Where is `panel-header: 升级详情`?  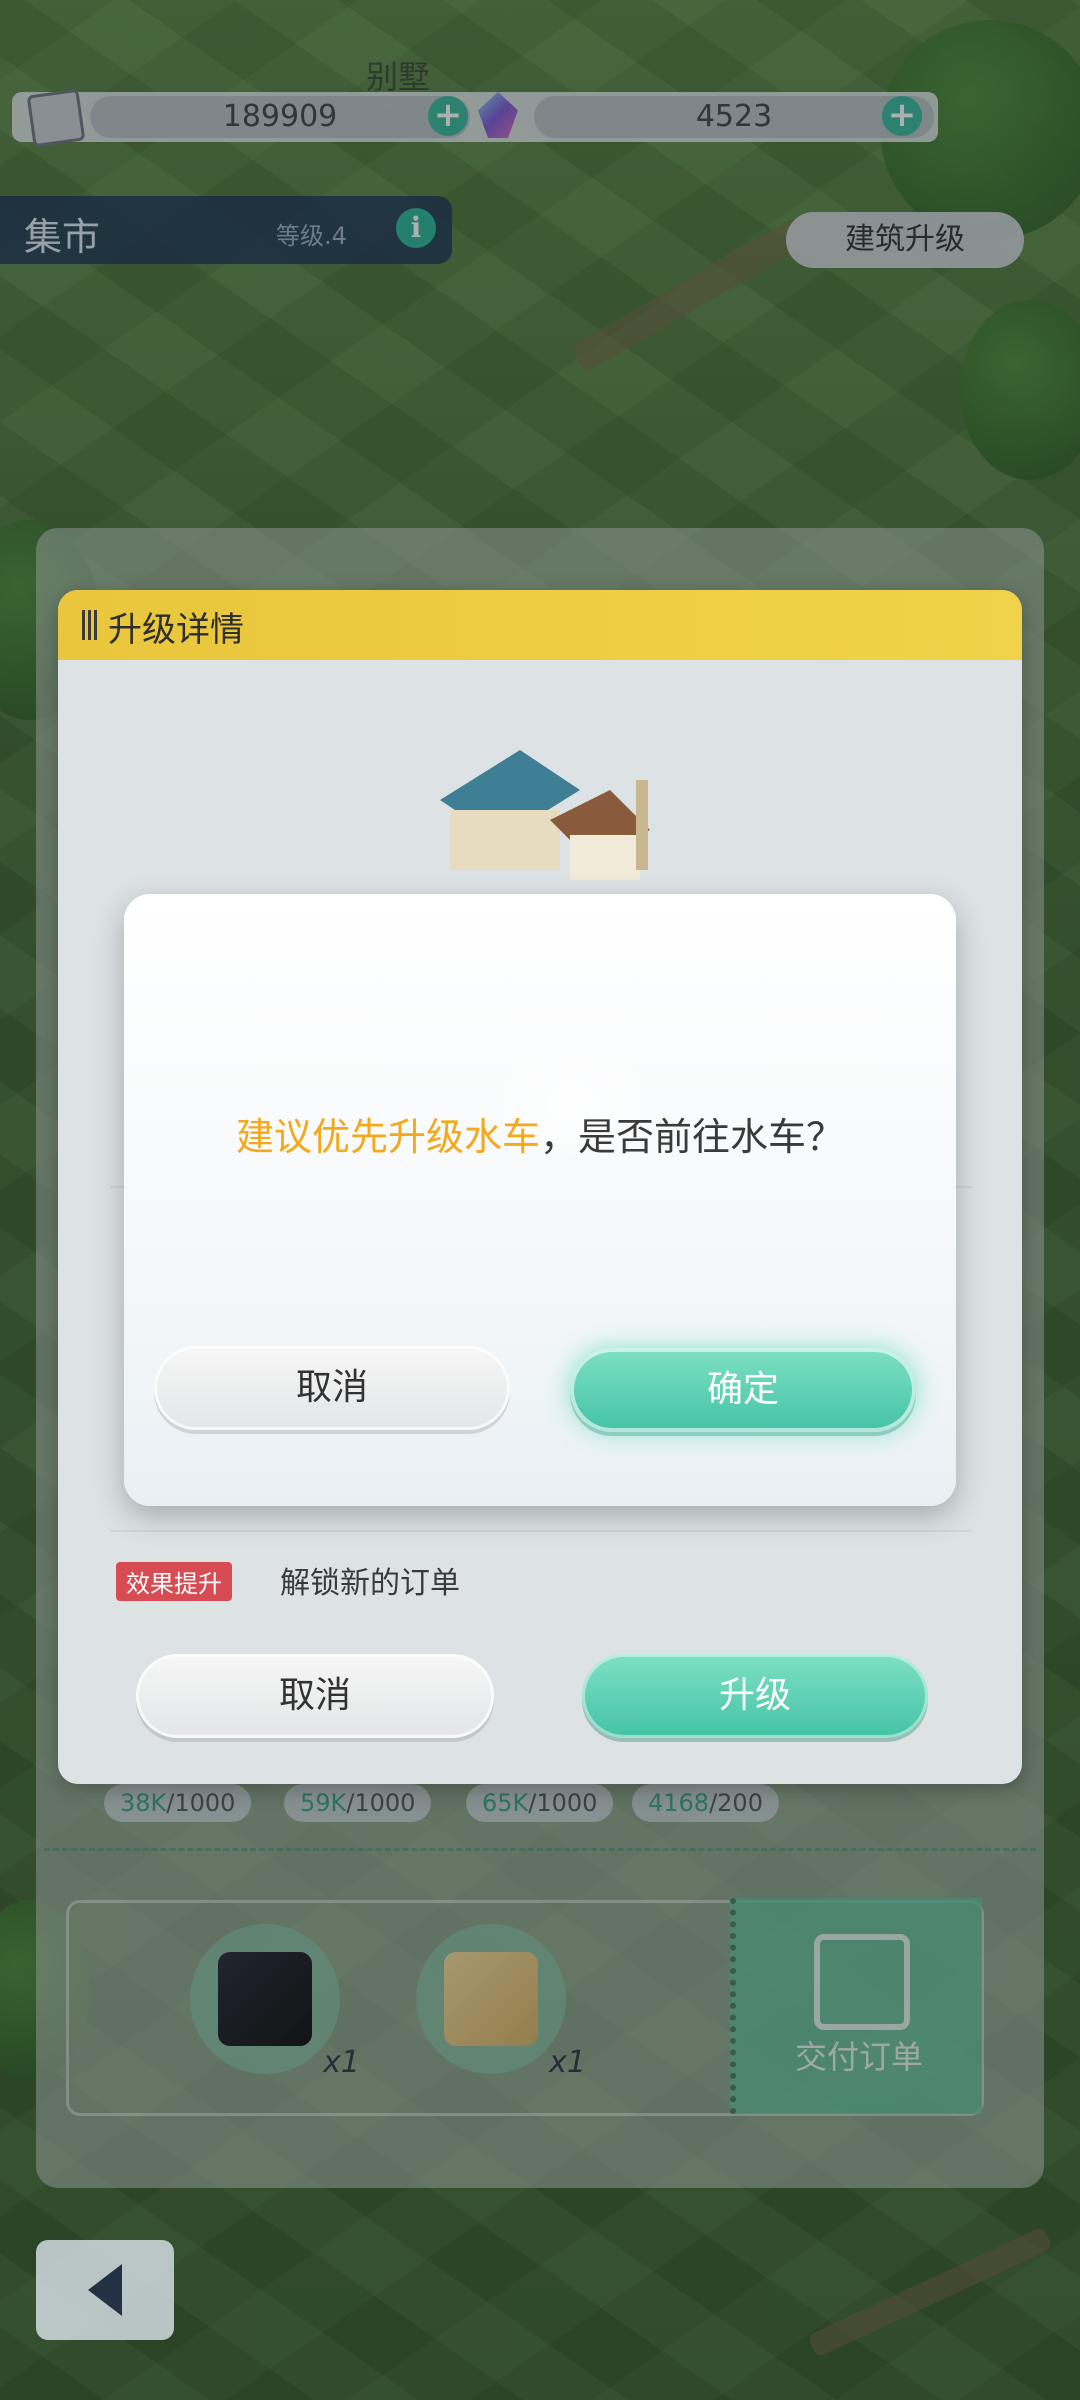
panel-header: 升级详情 is located at coordinates (540, 625).